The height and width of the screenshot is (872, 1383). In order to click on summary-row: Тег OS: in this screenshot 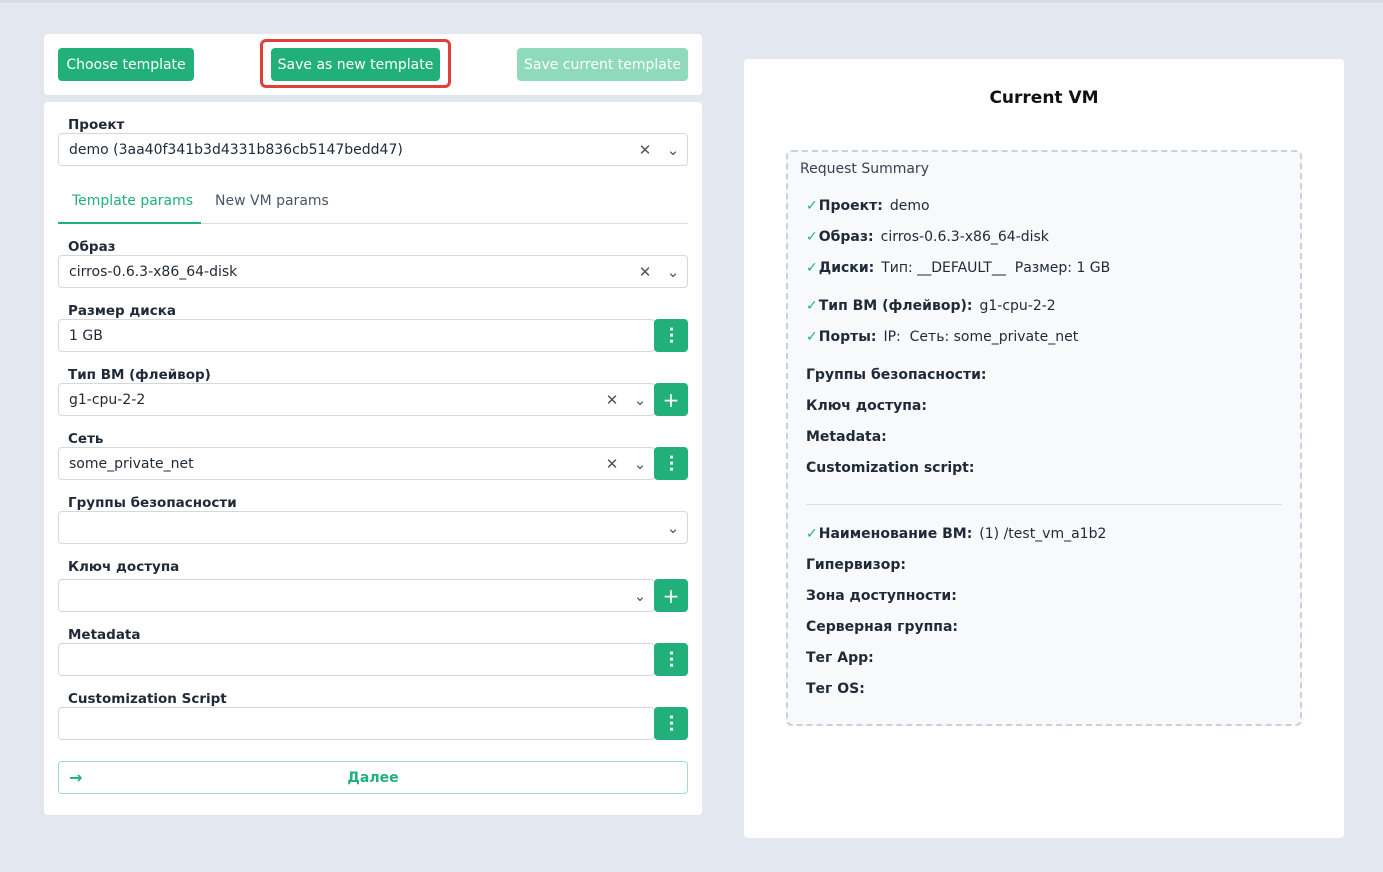, I will do `click(839, 689)`.